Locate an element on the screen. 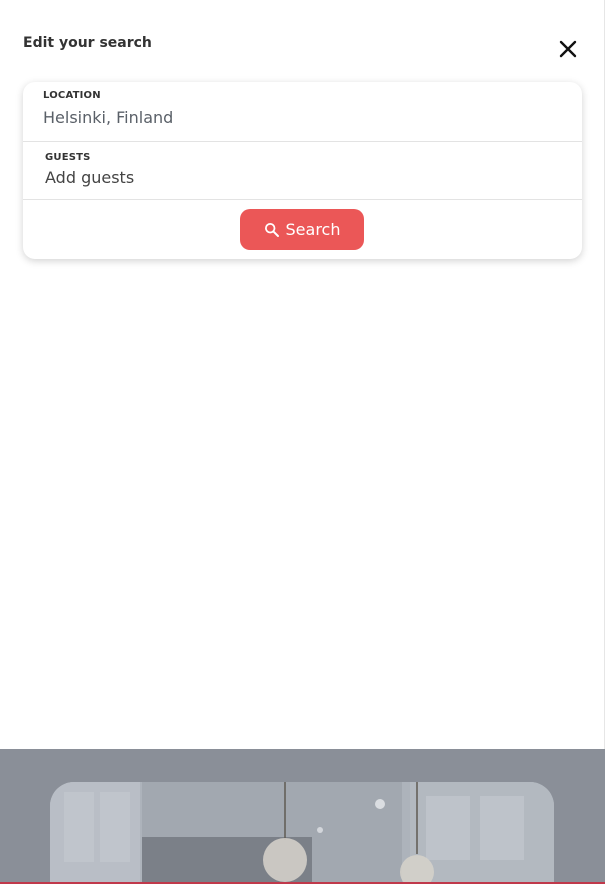 Image resolution: width=605 pixels, height=884 pixels. page-title: Edit your search is located at coordinates (87, 43).